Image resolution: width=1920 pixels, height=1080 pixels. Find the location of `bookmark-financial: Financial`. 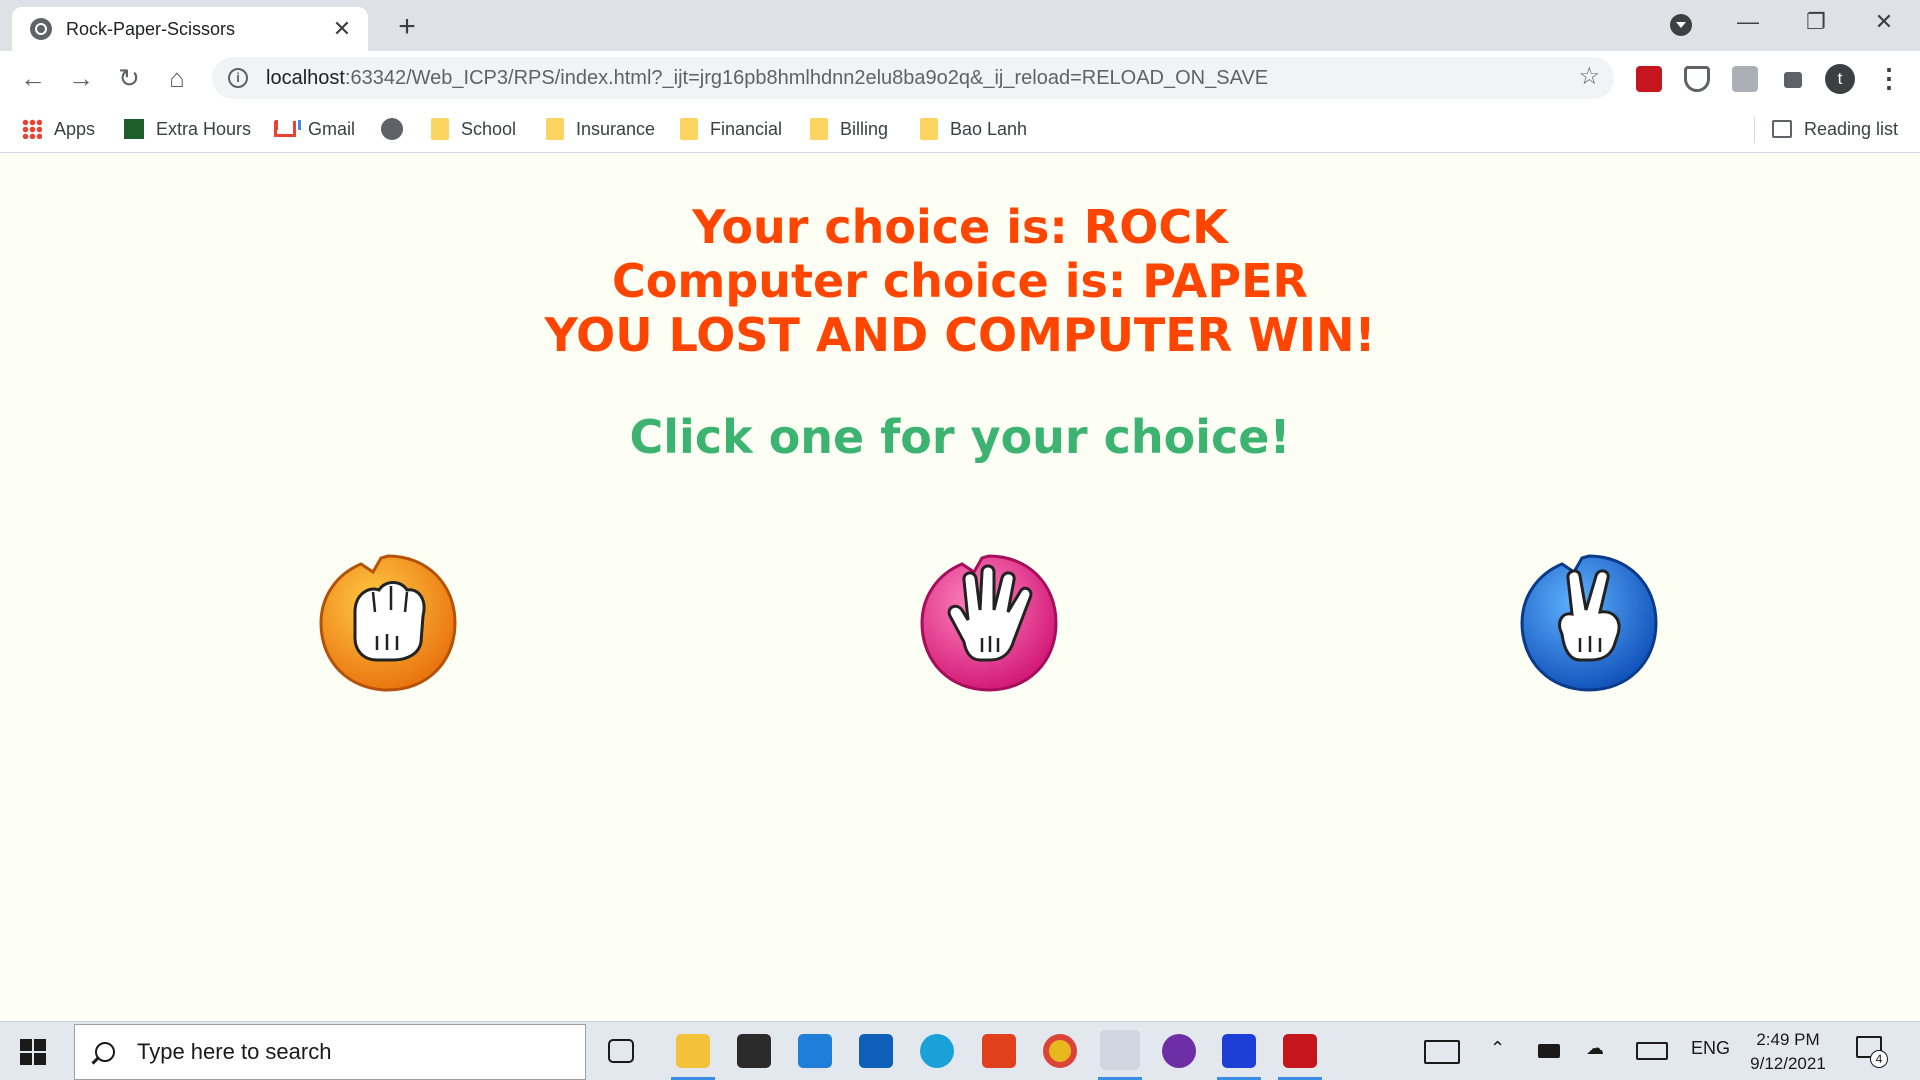

bookmark-financial: Financial is located at coordinates (731, 129).